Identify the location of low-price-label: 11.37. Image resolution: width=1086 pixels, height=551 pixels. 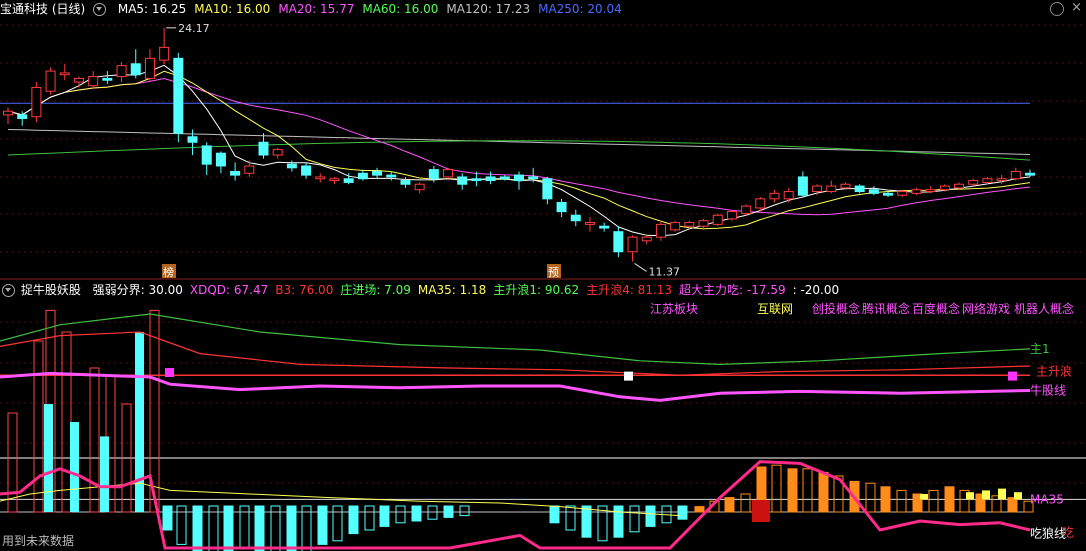
(665, 271).